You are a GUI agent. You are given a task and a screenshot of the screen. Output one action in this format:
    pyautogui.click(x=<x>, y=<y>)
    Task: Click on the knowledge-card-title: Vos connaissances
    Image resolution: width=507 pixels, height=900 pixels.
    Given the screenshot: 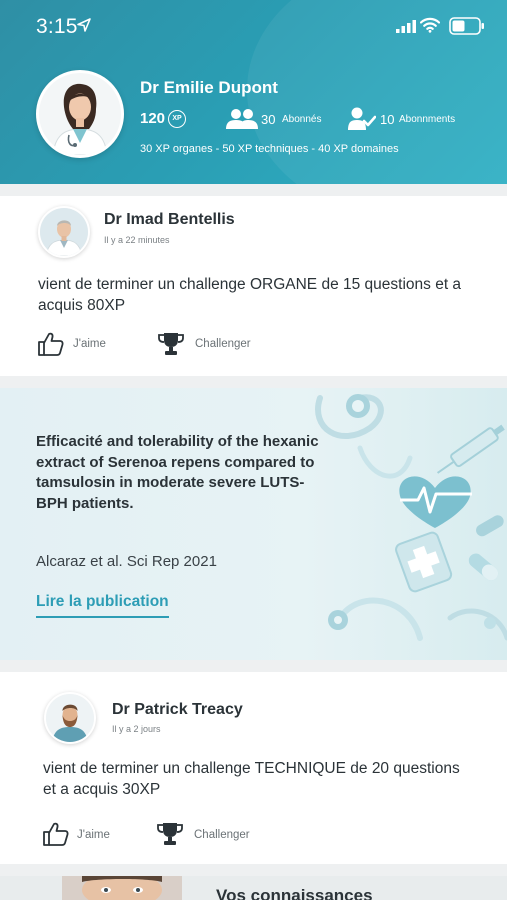 What is the action you would take?
    pyautogui.click(x=294, y=893)
    